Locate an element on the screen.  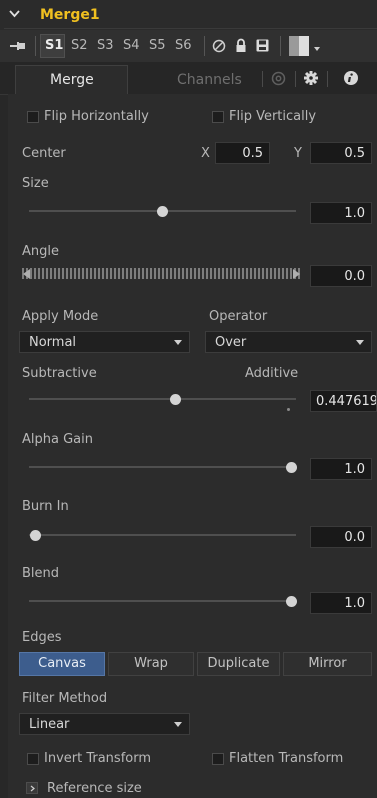
node-title: Merge1 is located at coordinates (70, 15).